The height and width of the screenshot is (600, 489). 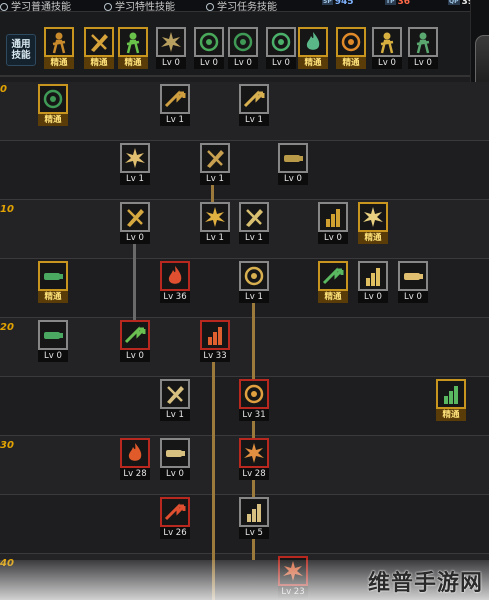 I want to click on flare-icon, so click(x=215, y=217).